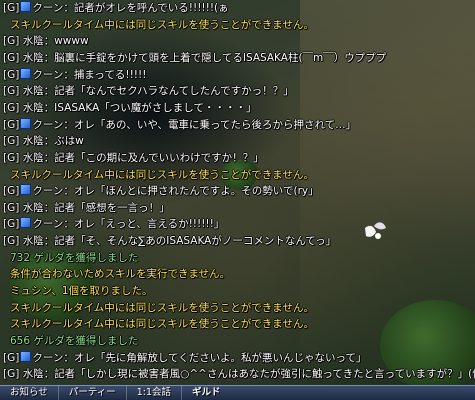  I want to click on guild-chat-line: [G] クーン：オレ「ほんとに押されたんですよ。その勢いで(ry」, so click(237, 191).